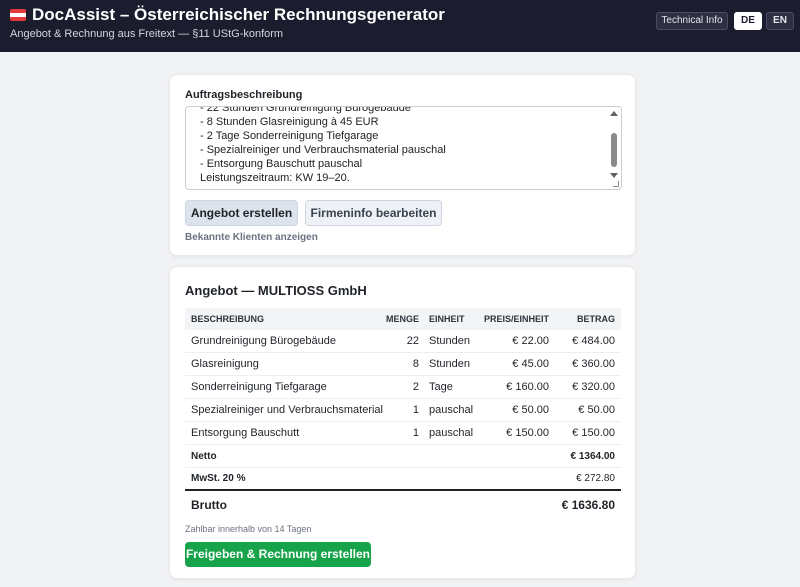  I want to click on language-en-button: EN, so click(780, 21).